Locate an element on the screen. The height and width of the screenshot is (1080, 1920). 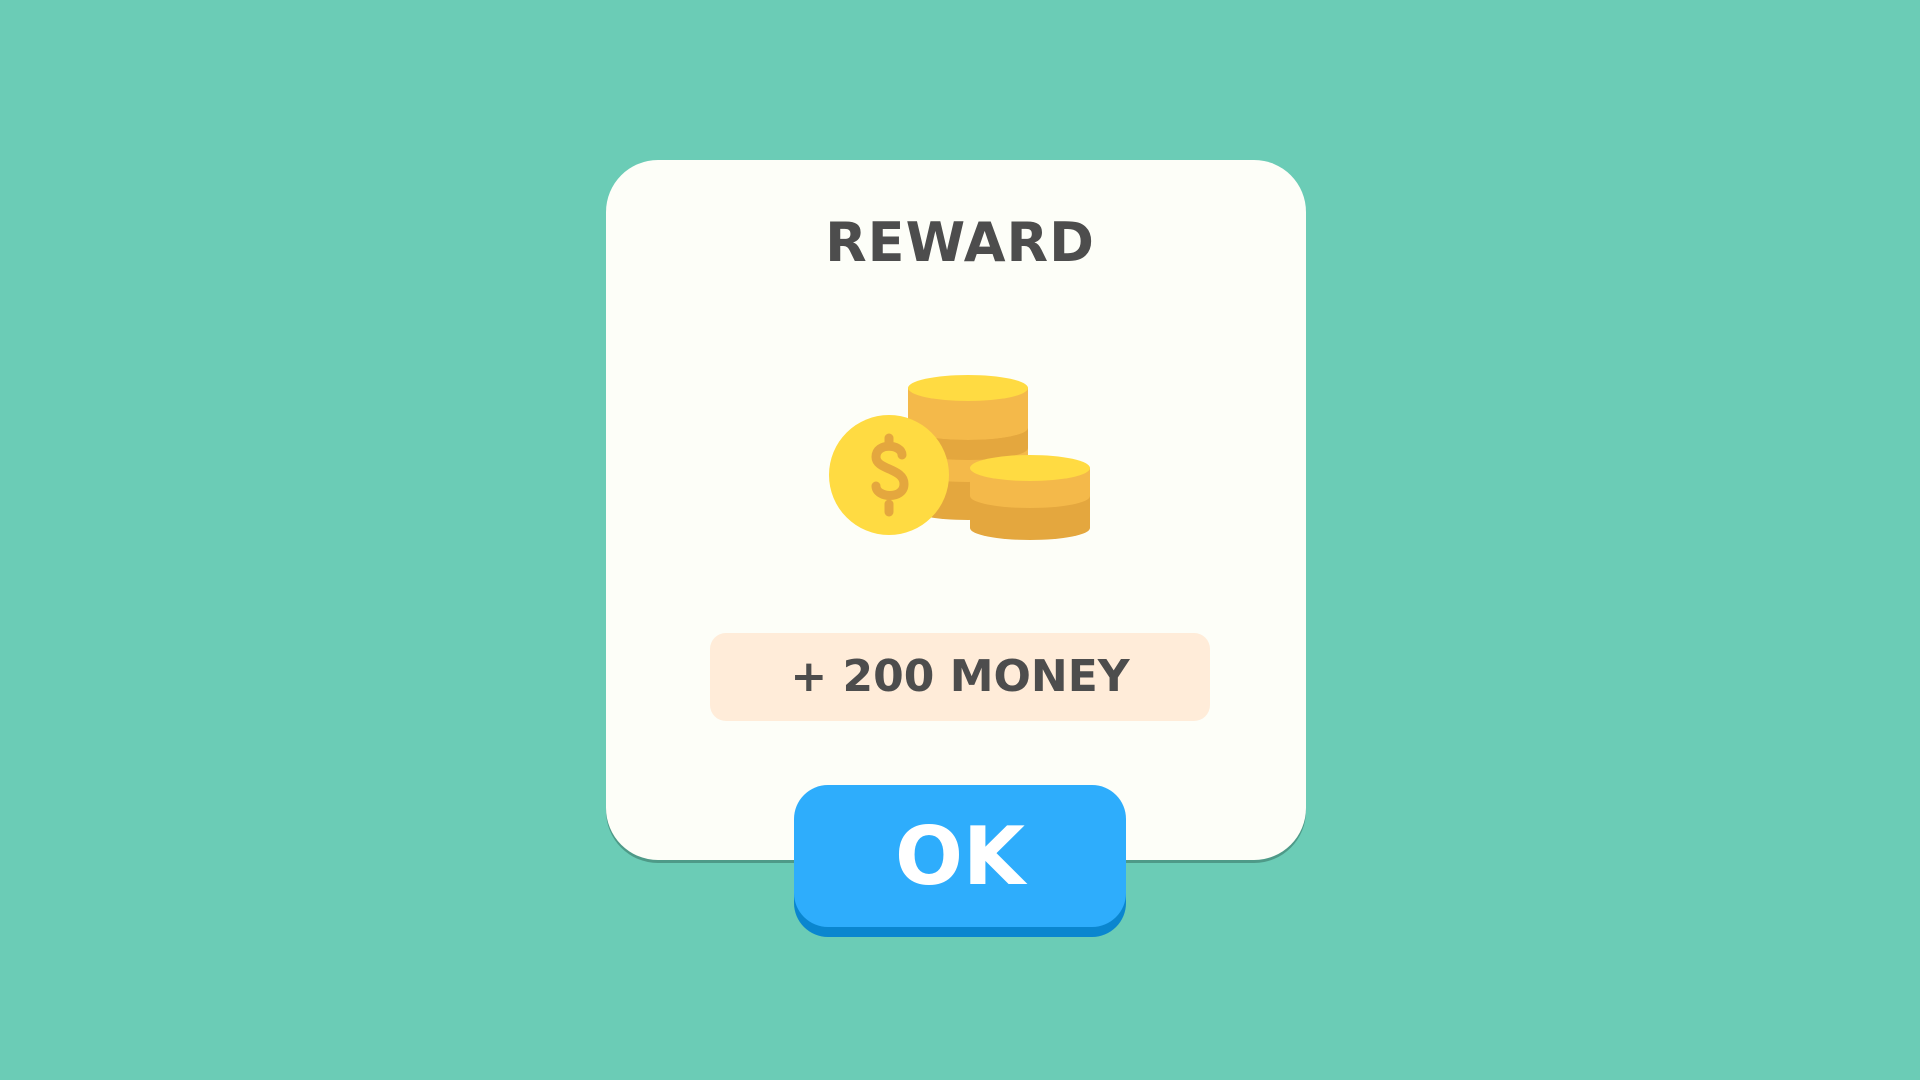
reward-amount-box: + 200 MONEY is located at coordinates (960, 677).